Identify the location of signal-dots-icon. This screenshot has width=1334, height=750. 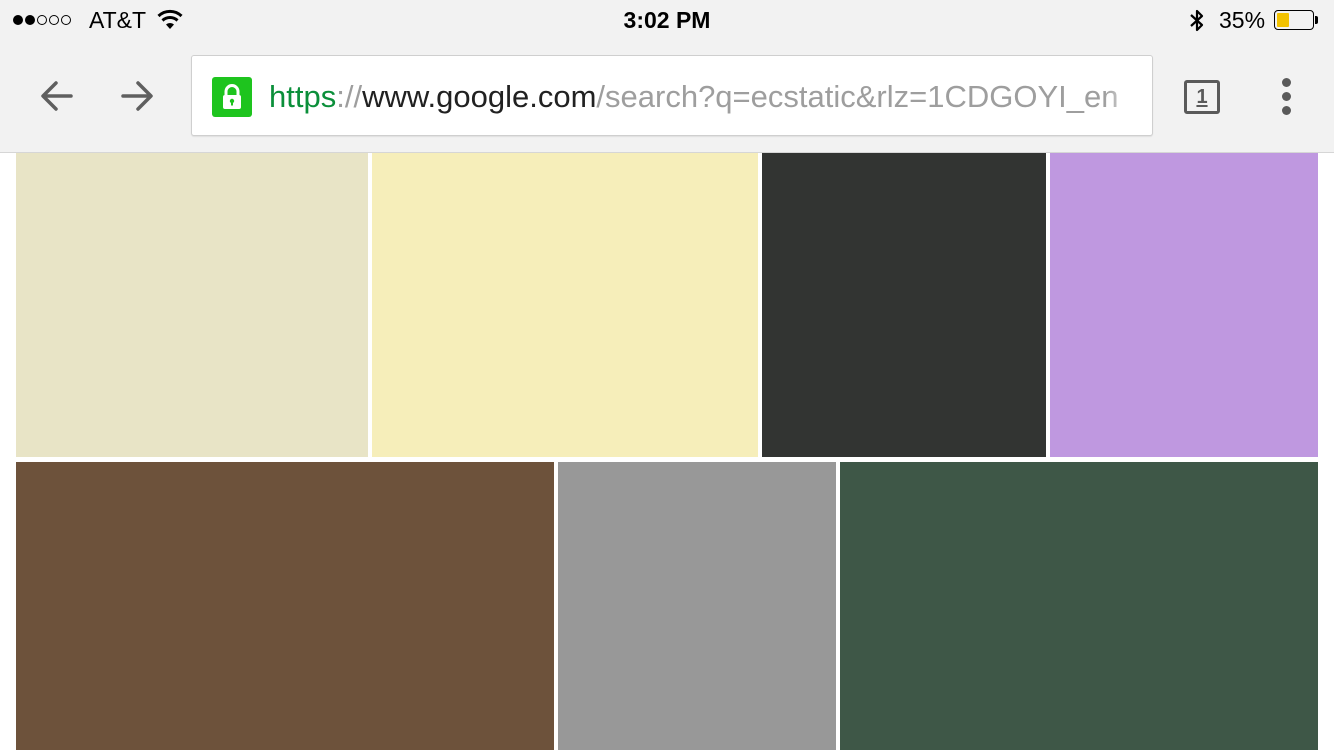
(42, 20).